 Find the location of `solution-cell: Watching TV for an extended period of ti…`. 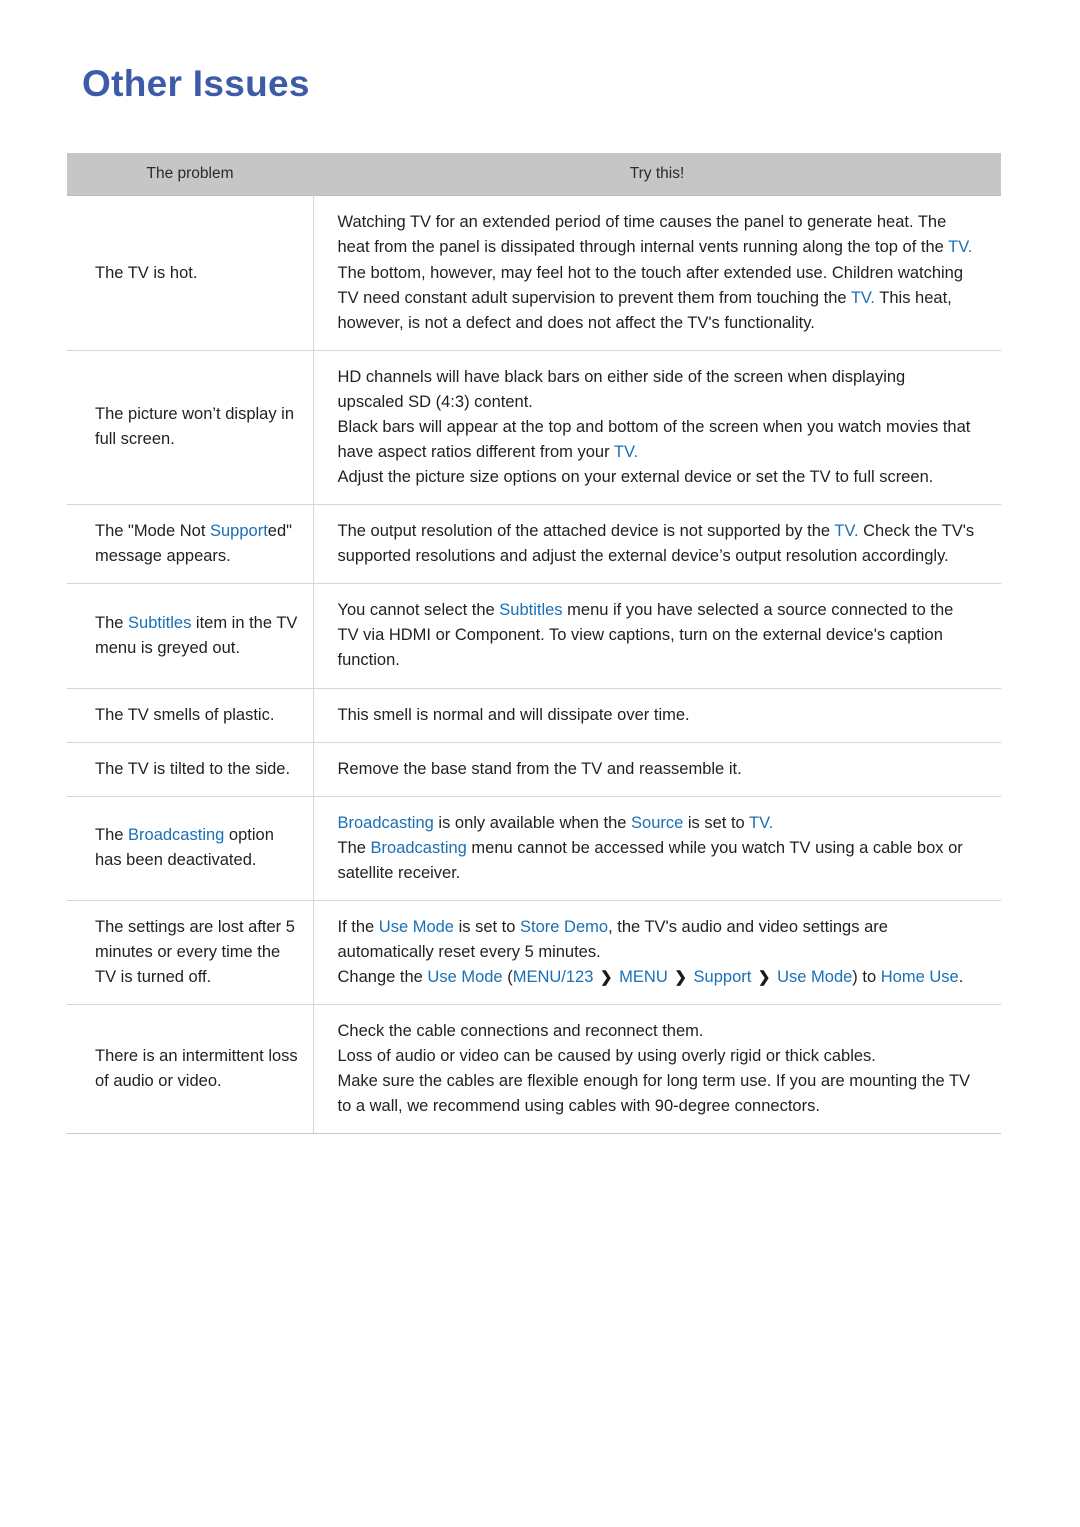

solution-cell: Watching TV for an extended period of ti… is located at coordinates (657, 273).